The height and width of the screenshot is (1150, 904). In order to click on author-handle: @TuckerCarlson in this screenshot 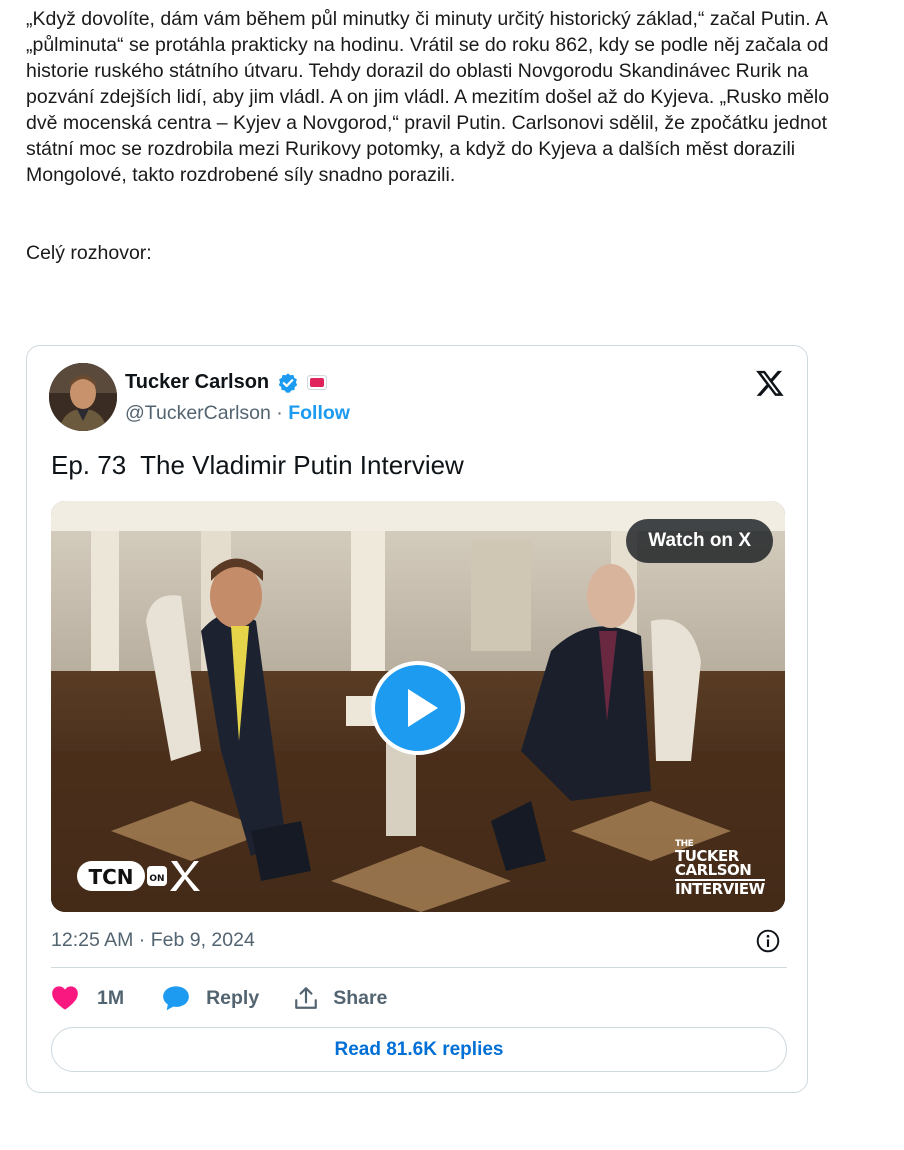, I will do `click(198, 413)`.